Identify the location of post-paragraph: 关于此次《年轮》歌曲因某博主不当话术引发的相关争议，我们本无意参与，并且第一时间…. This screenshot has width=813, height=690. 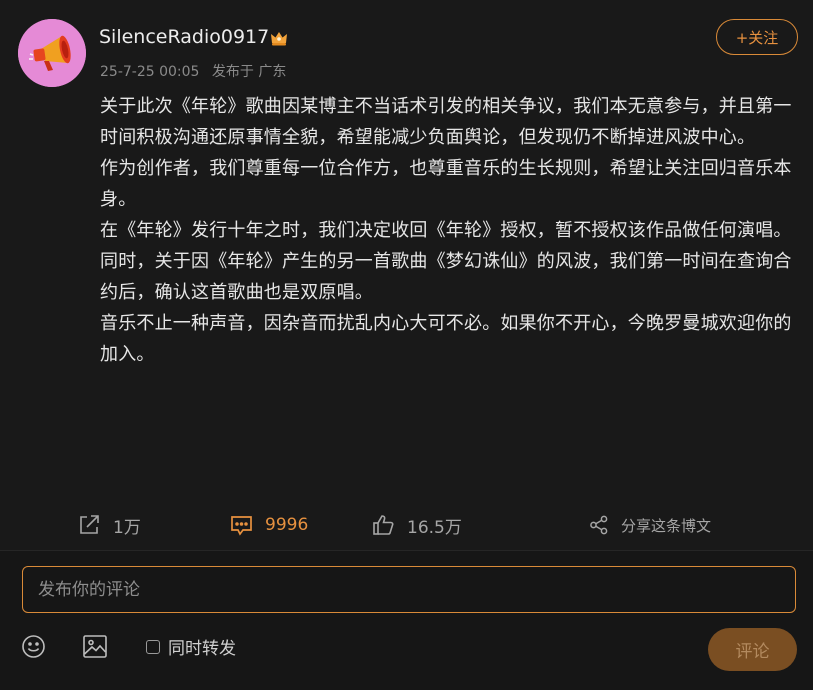
(446, 122).